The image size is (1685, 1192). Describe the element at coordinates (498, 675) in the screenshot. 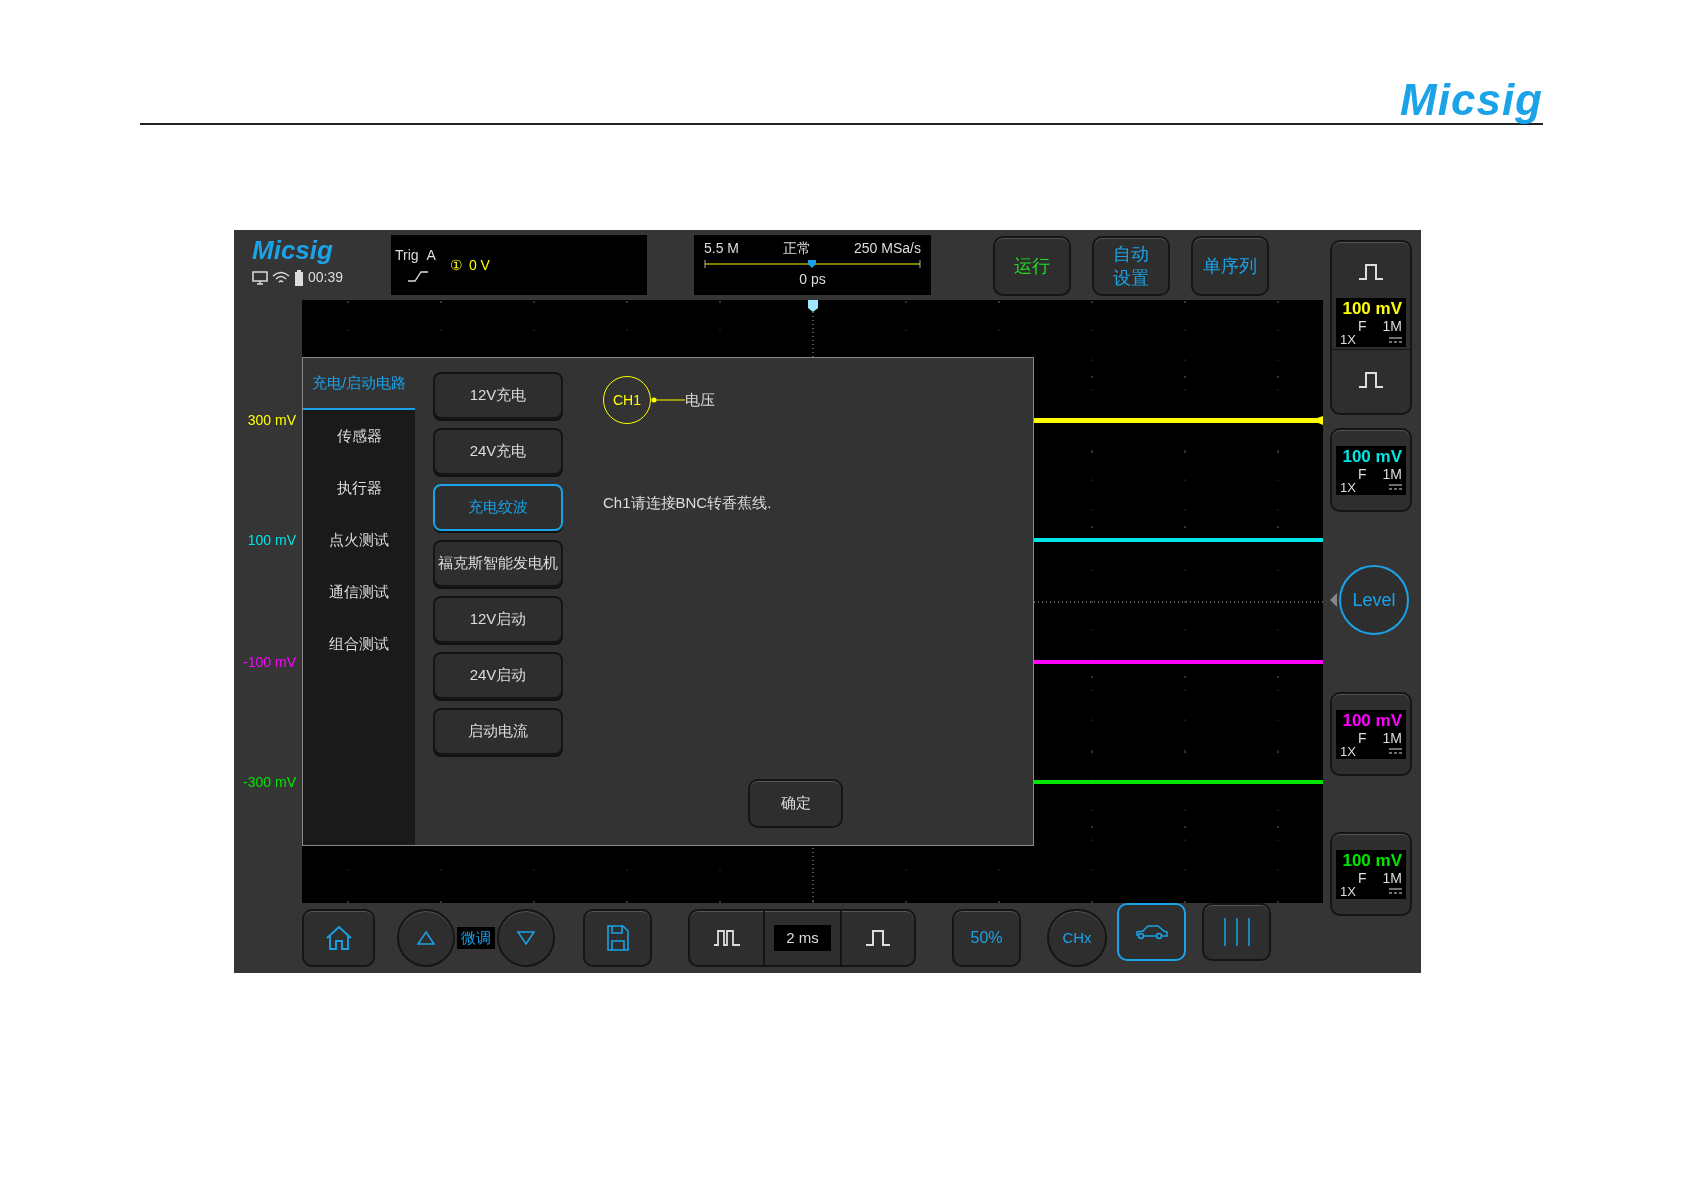

I see `test-button: 24V启动` at that location.